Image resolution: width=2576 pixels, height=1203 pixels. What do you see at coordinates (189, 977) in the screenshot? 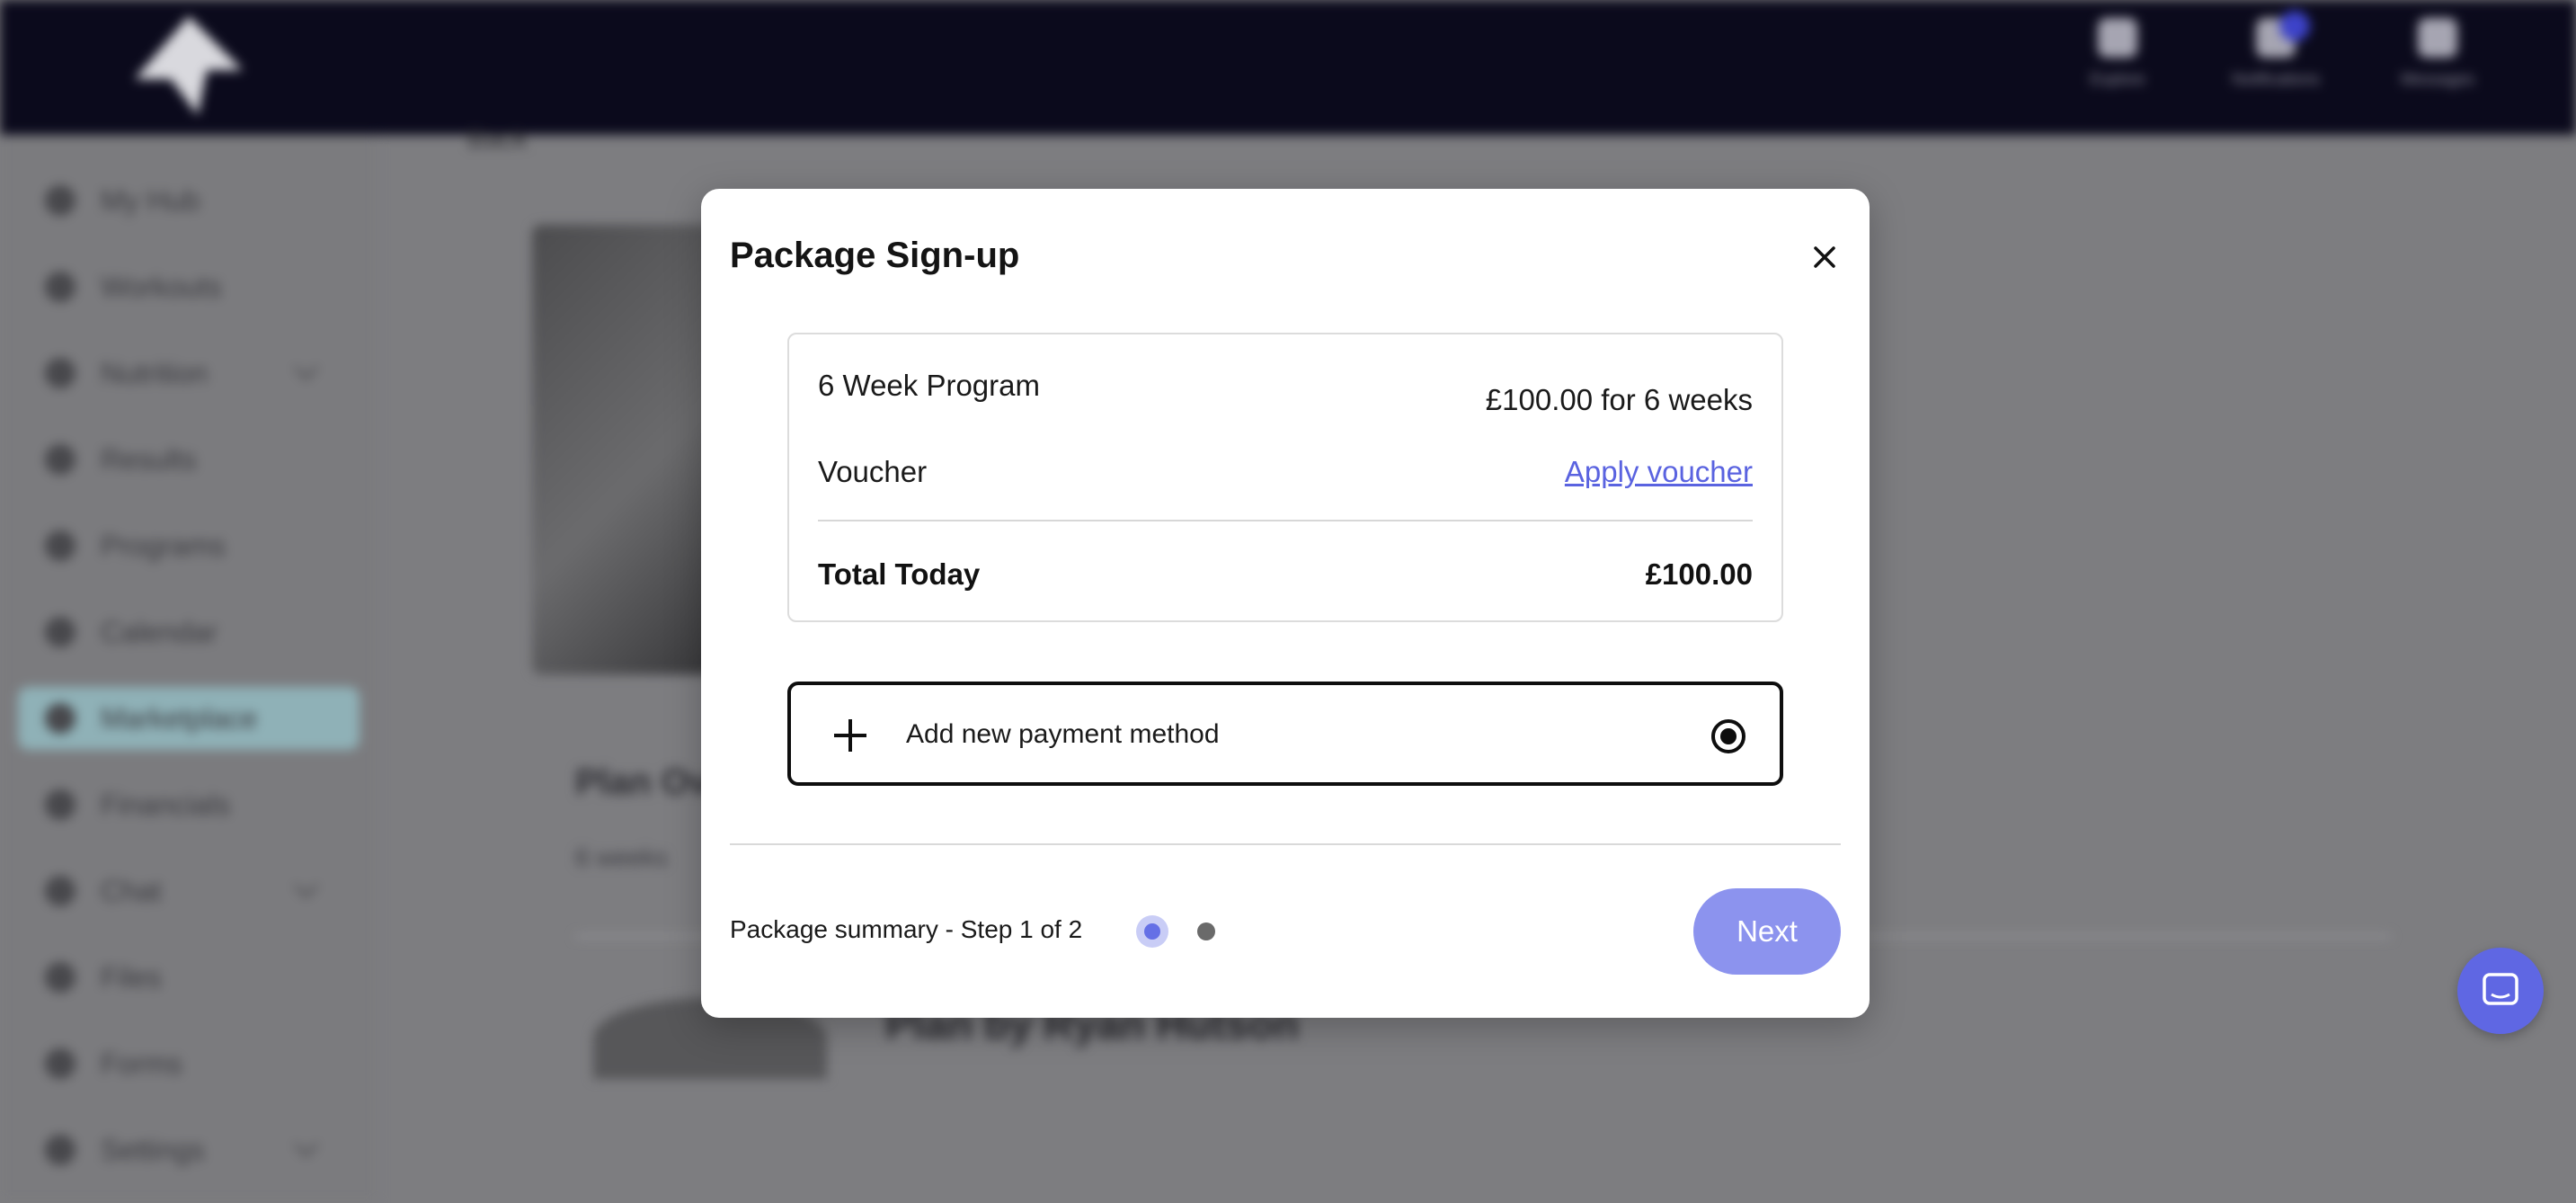
I see `sidebar-item-files: Files` at bounding box center [189, 977].